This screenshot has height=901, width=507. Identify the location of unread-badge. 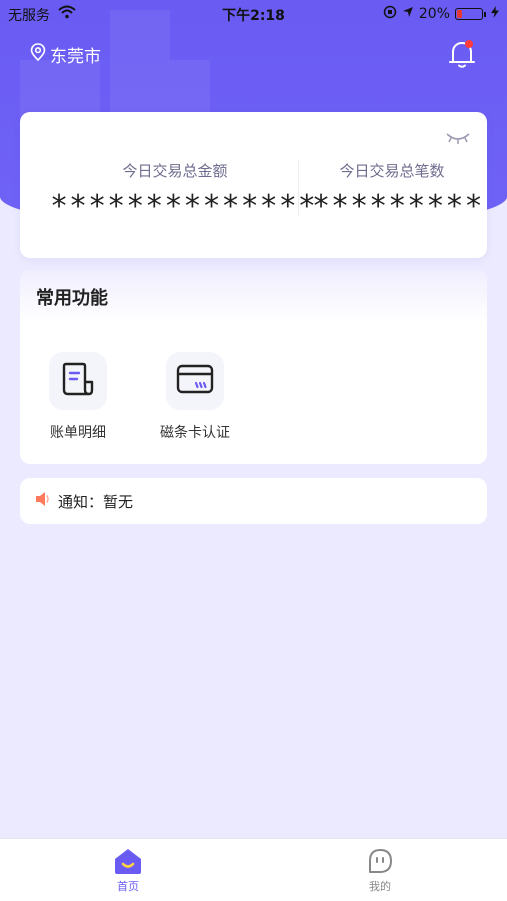
(469, 44).